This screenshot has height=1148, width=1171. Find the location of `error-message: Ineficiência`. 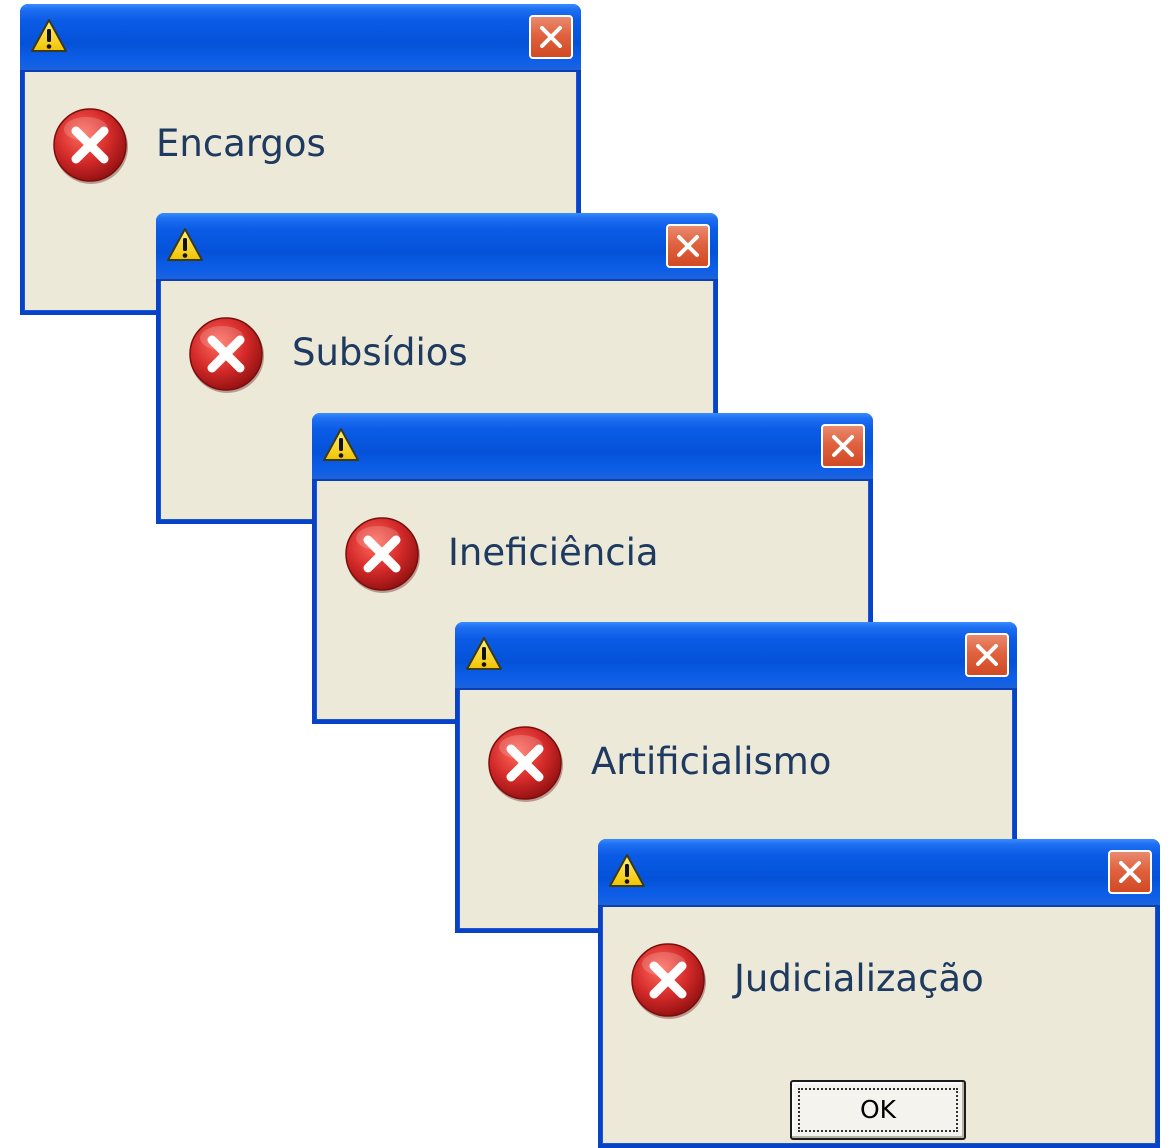

error-message: Ineficiência is located at coordinates (553, 552).